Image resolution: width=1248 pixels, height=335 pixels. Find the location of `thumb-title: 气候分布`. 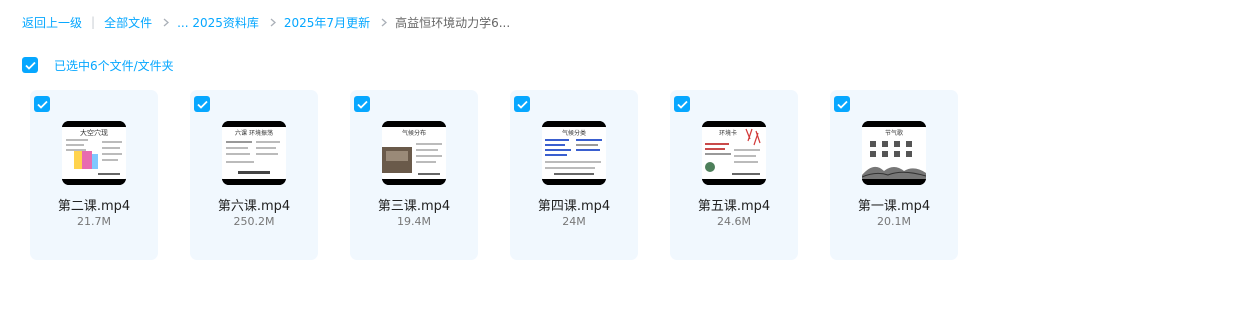

thumb-title: 气候分布 is located at coordinates (414, 133).